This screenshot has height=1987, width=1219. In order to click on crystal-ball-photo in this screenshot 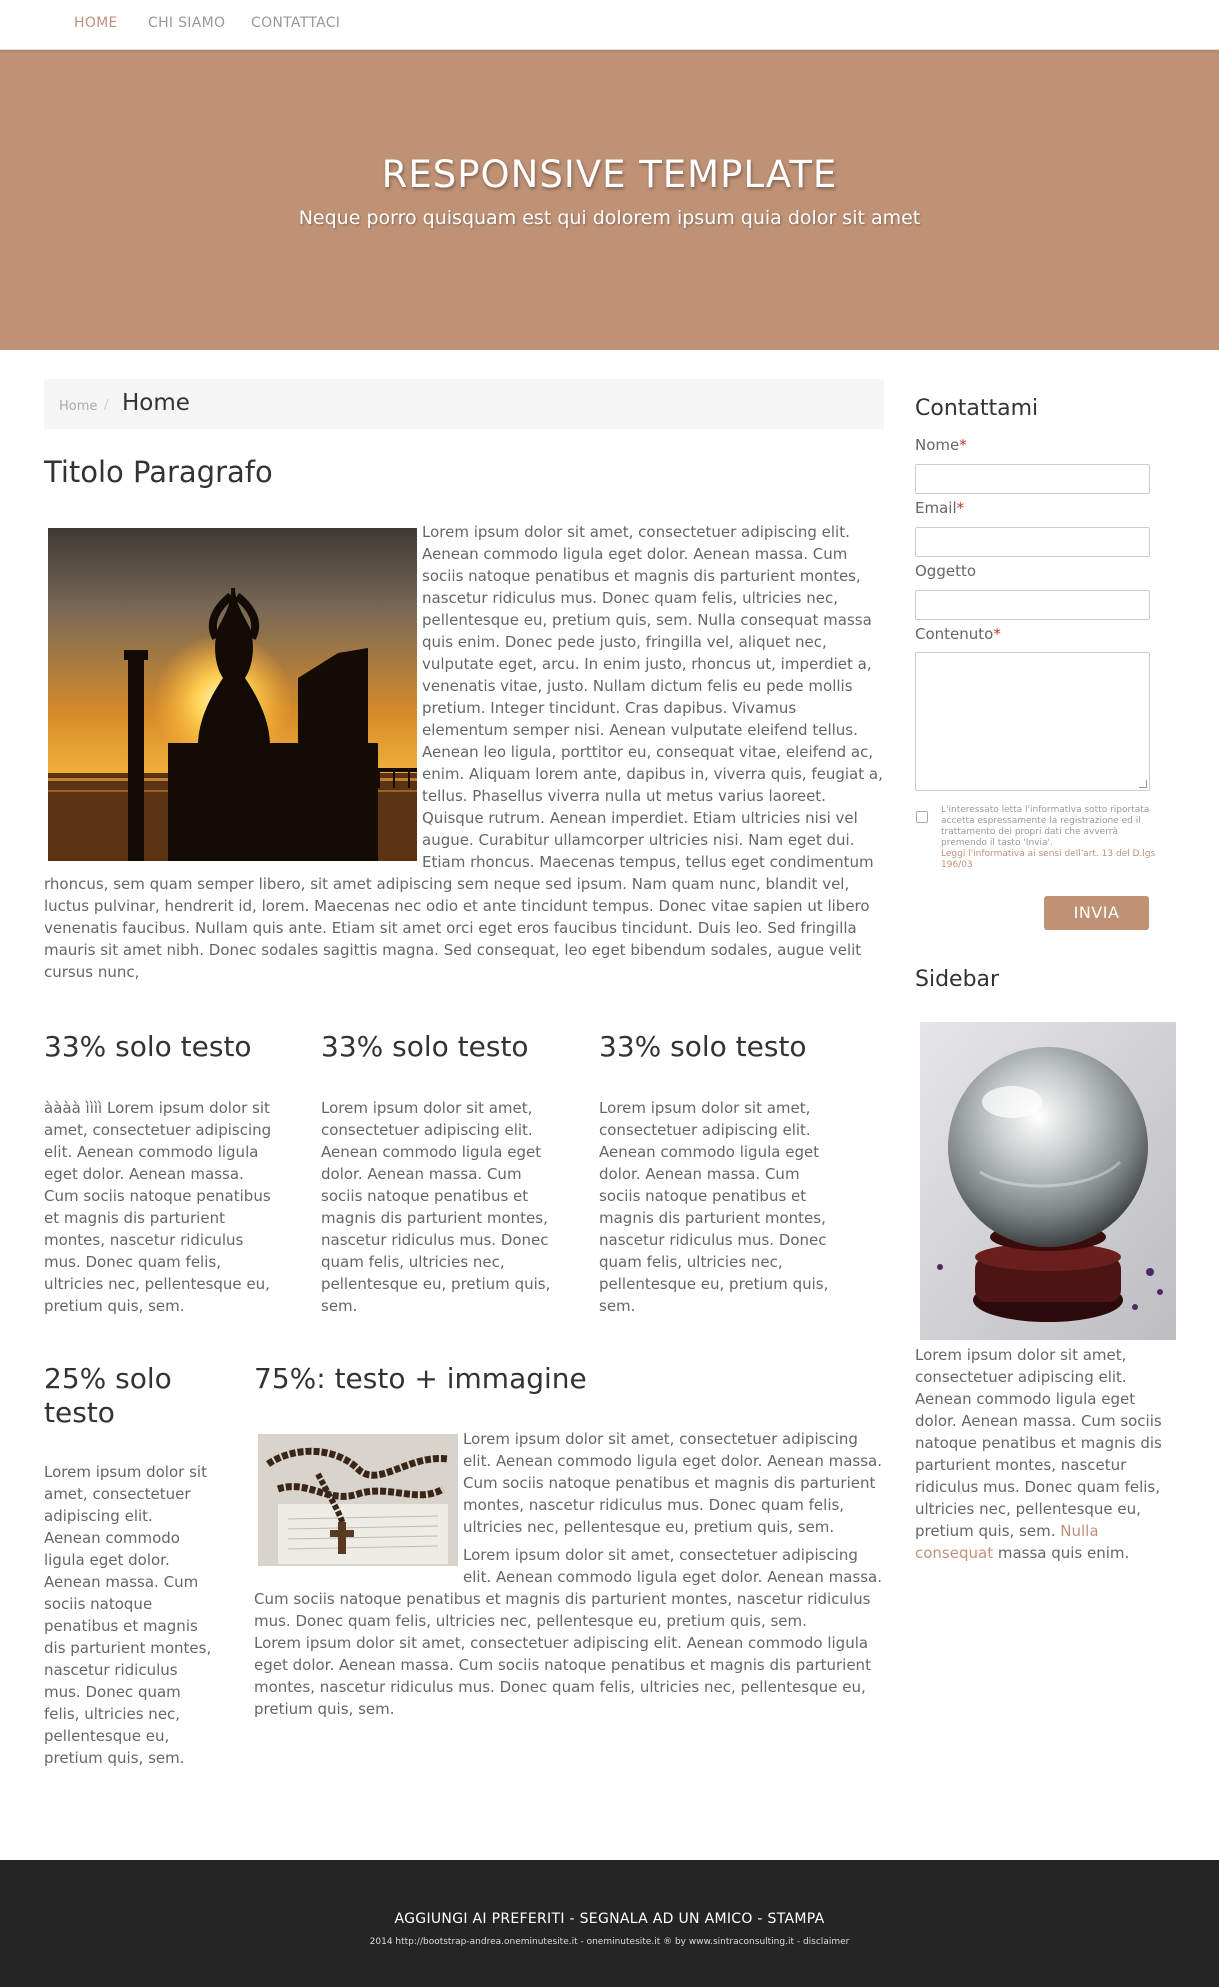, I will do `click(1048, 1181)`.